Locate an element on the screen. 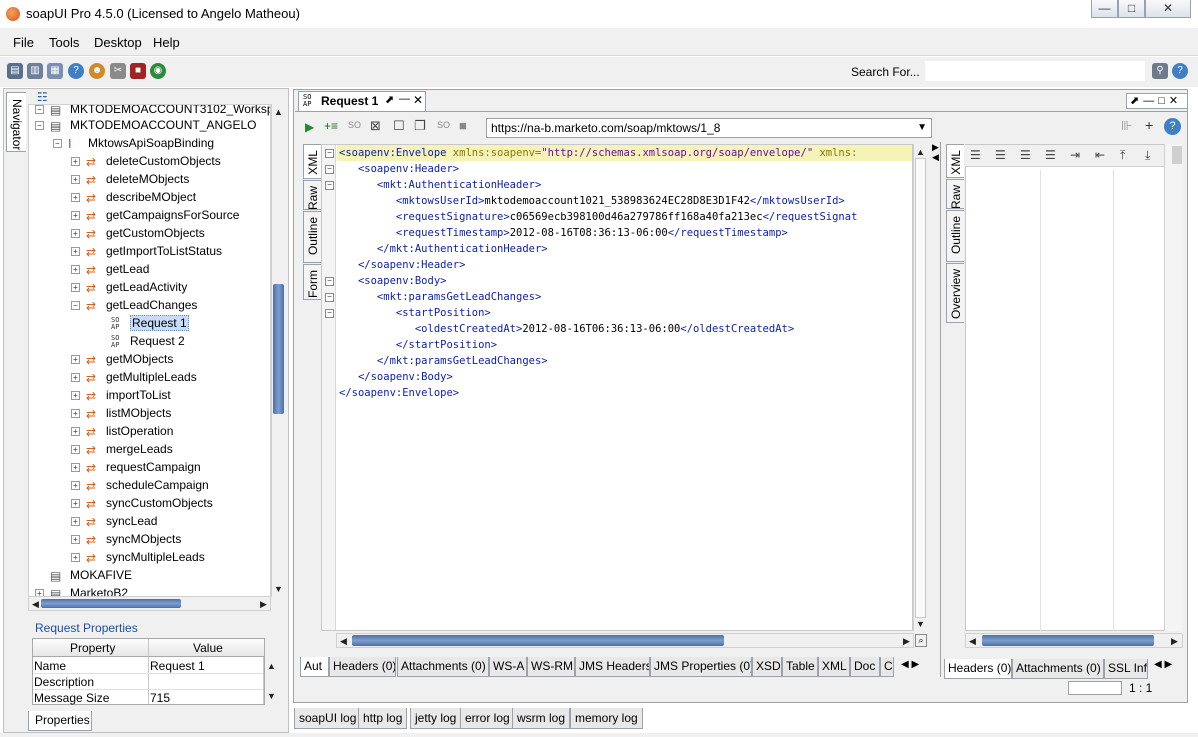 This screenshot has width=1198, height=737. tree-item-operation: + ⇄ importToList is located at coordinates (121, 395).